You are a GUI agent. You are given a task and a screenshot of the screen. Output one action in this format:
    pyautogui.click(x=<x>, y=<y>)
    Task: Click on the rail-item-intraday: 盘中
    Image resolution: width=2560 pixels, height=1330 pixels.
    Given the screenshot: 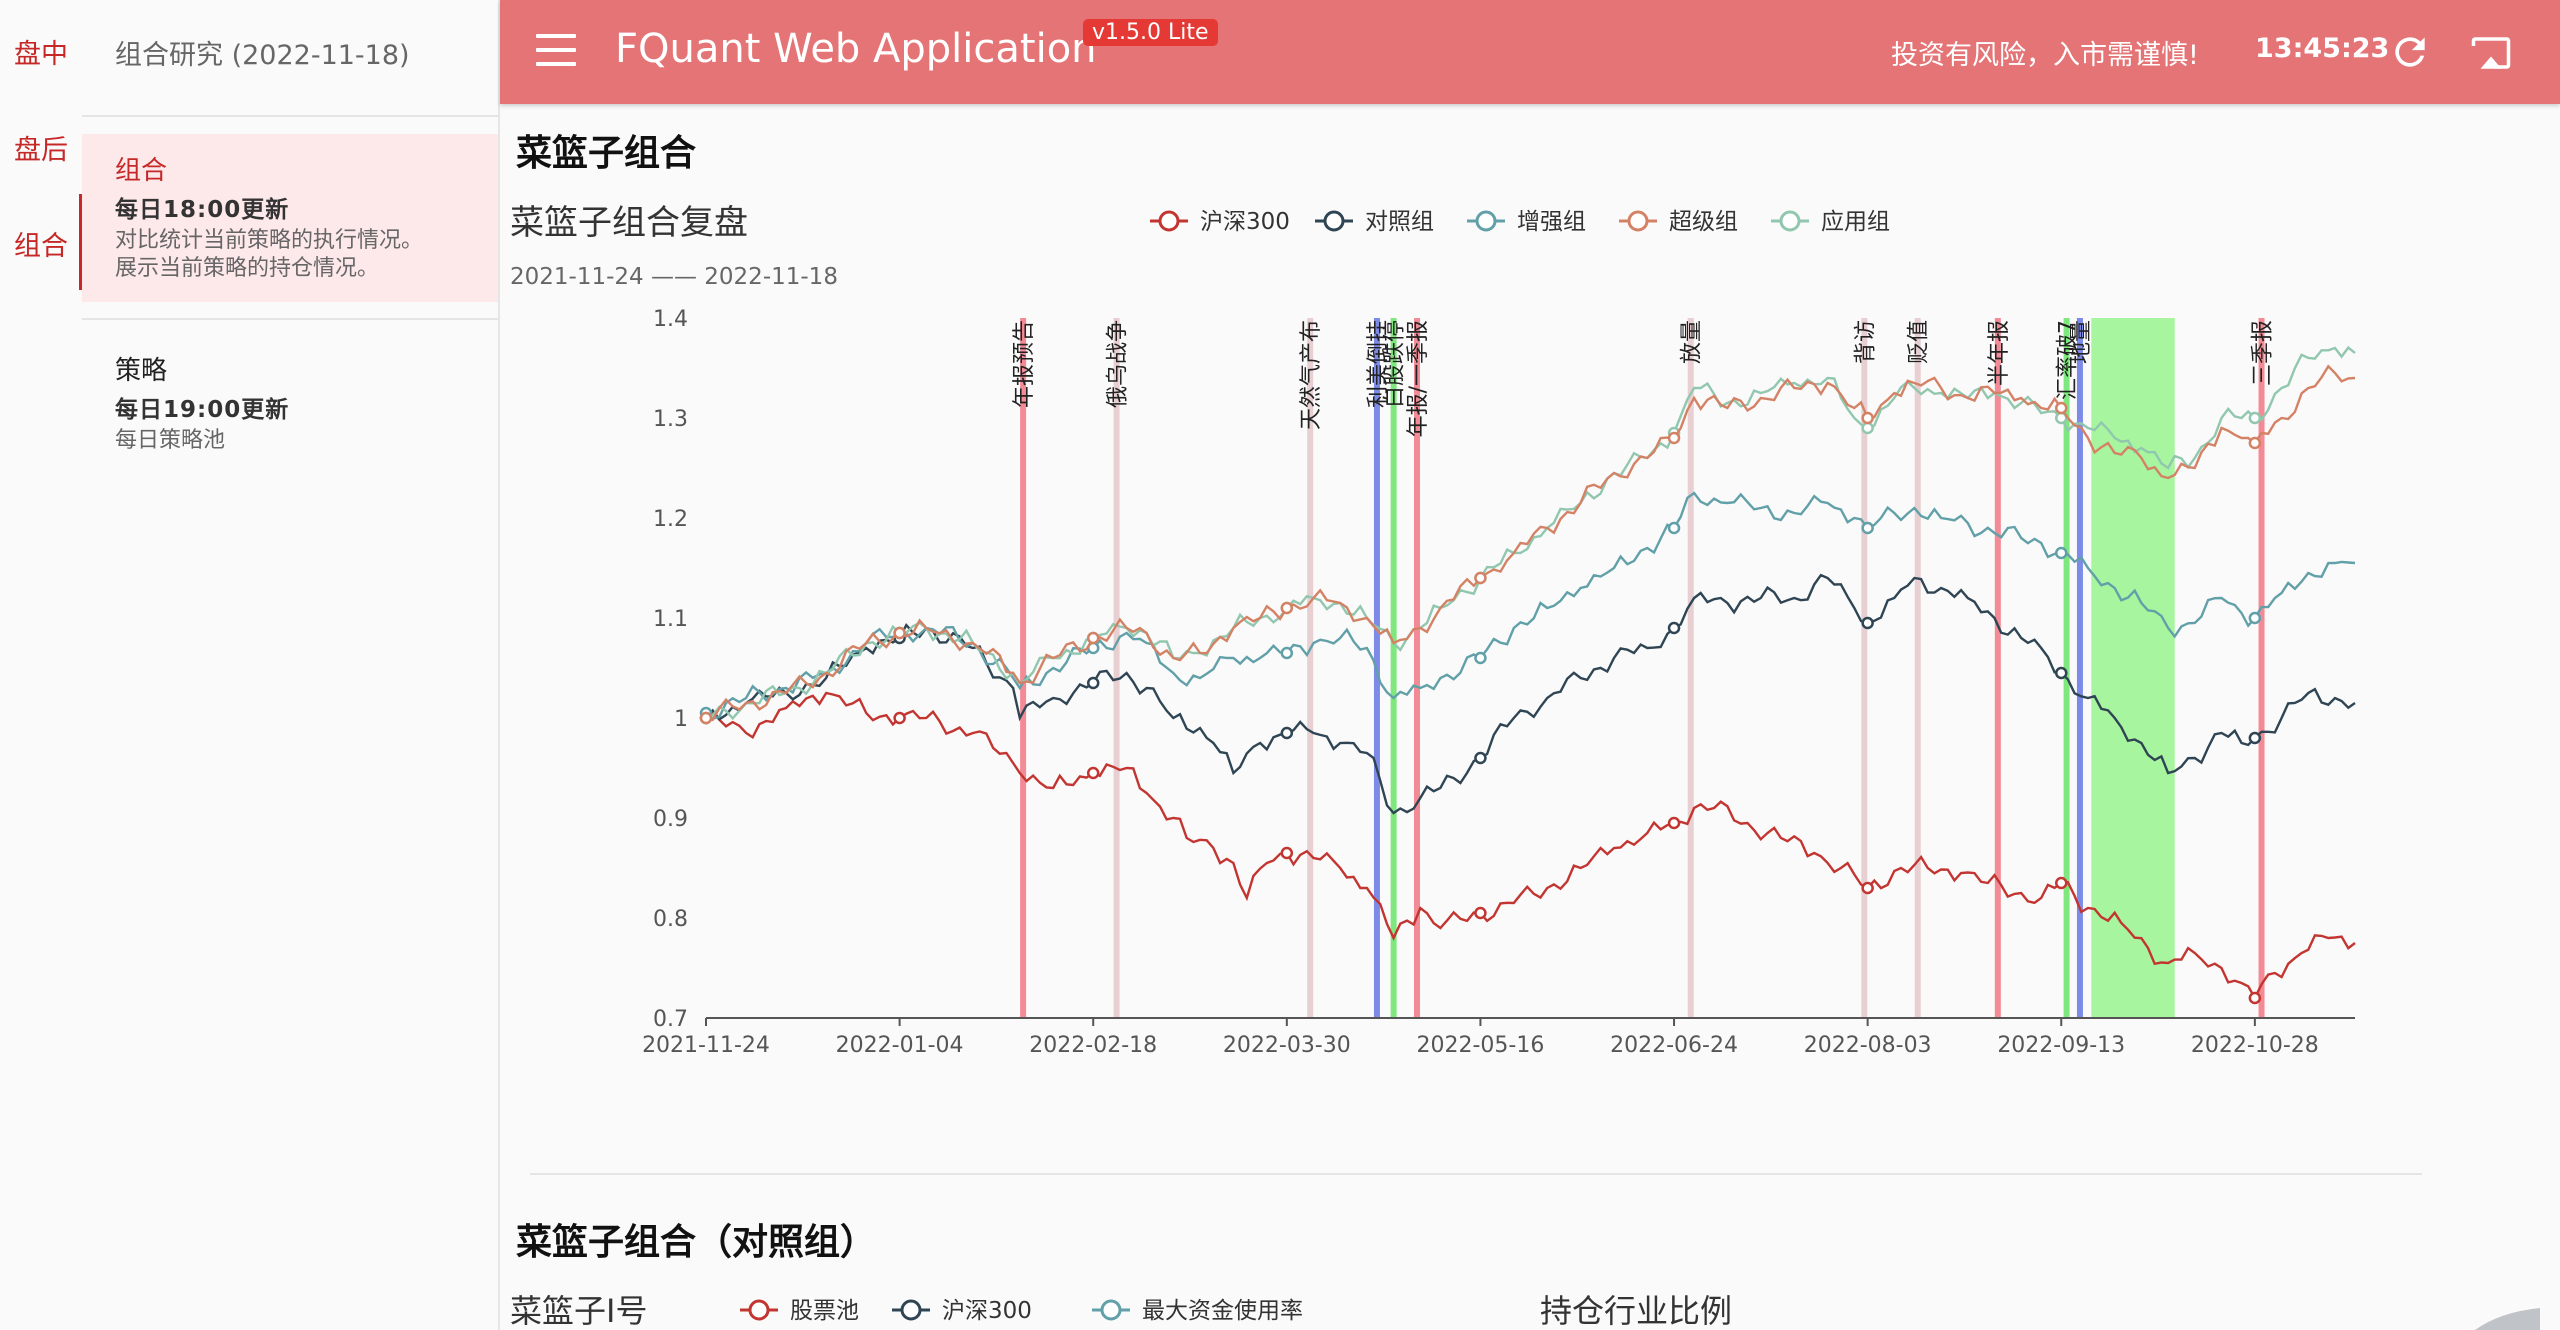 What is the action you would take?
    pyautogui.click(x=41, y=51)
    